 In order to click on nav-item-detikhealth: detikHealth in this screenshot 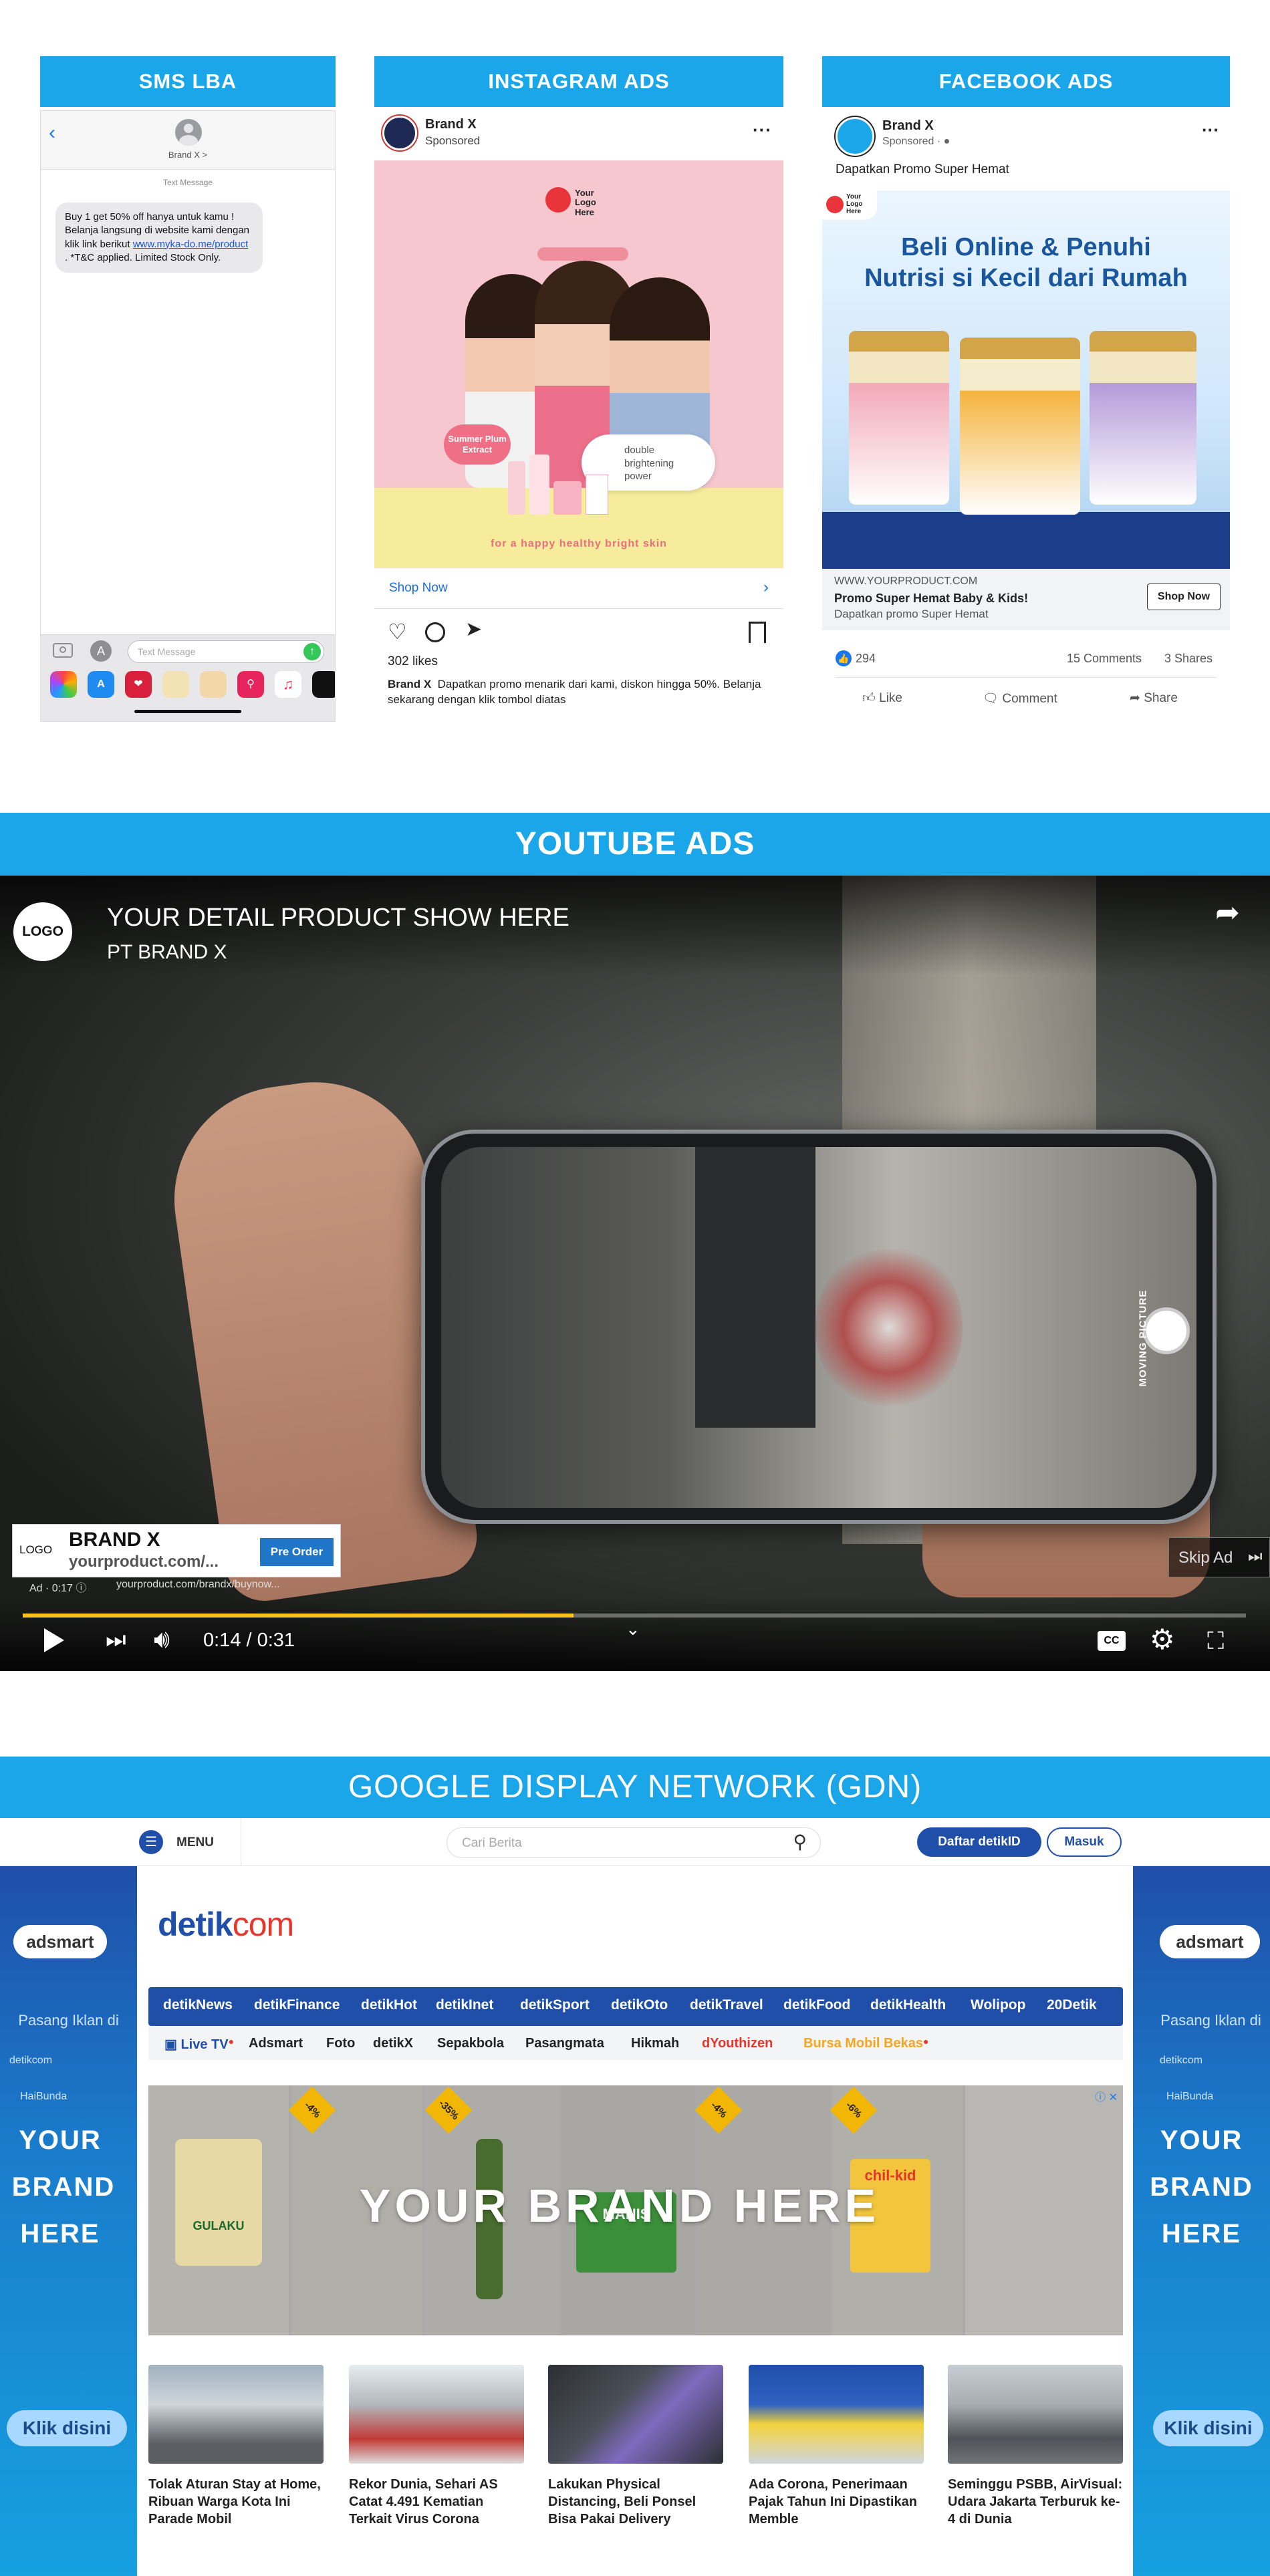, I will do `click(908, 2005)`.